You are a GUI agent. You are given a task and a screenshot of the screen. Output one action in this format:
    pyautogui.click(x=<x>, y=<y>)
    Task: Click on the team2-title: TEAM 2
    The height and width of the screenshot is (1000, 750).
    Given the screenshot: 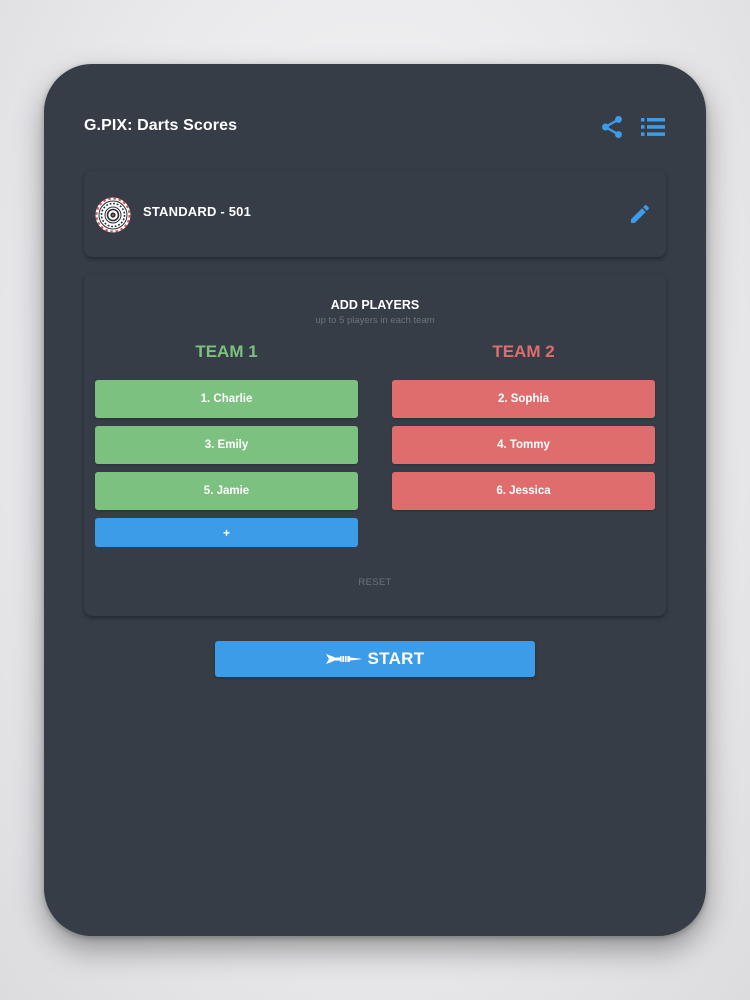 What is the action you would take?
    pyautogui.click(x=523, y=351)
    